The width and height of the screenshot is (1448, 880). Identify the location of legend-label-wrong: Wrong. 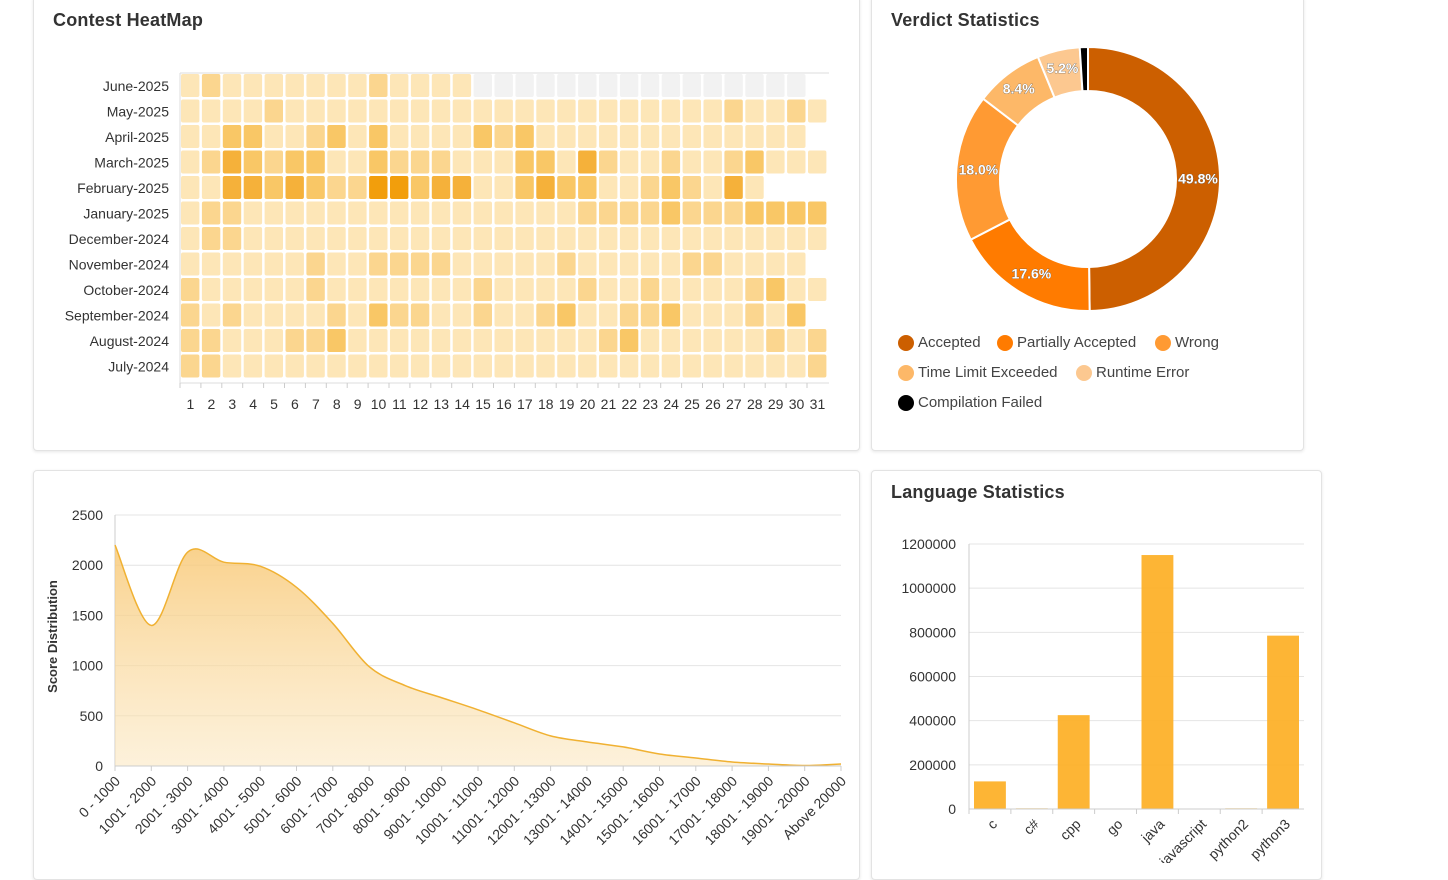
(1197, 342).